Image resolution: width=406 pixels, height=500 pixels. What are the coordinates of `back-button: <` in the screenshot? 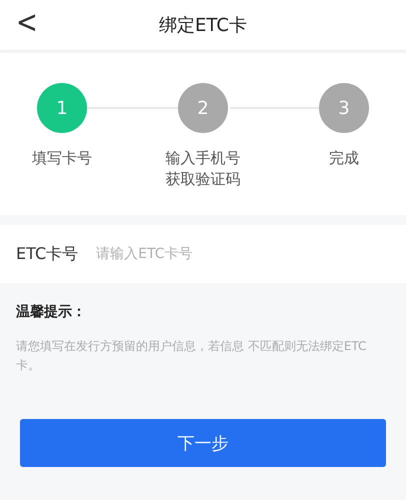 It's located at (27, 23).